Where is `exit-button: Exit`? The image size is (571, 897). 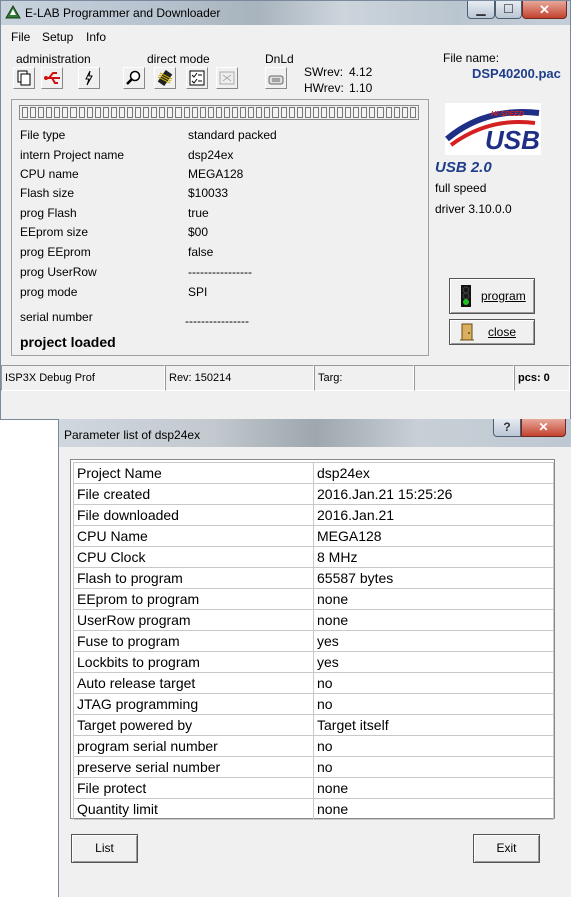
exit-button: Exit is located at coordinates (506, 848).